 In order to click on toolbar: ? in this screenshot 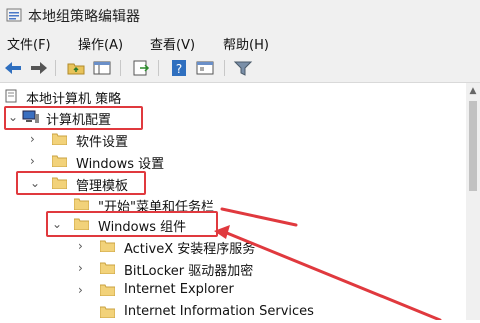, I will do `click(240, 68)`.